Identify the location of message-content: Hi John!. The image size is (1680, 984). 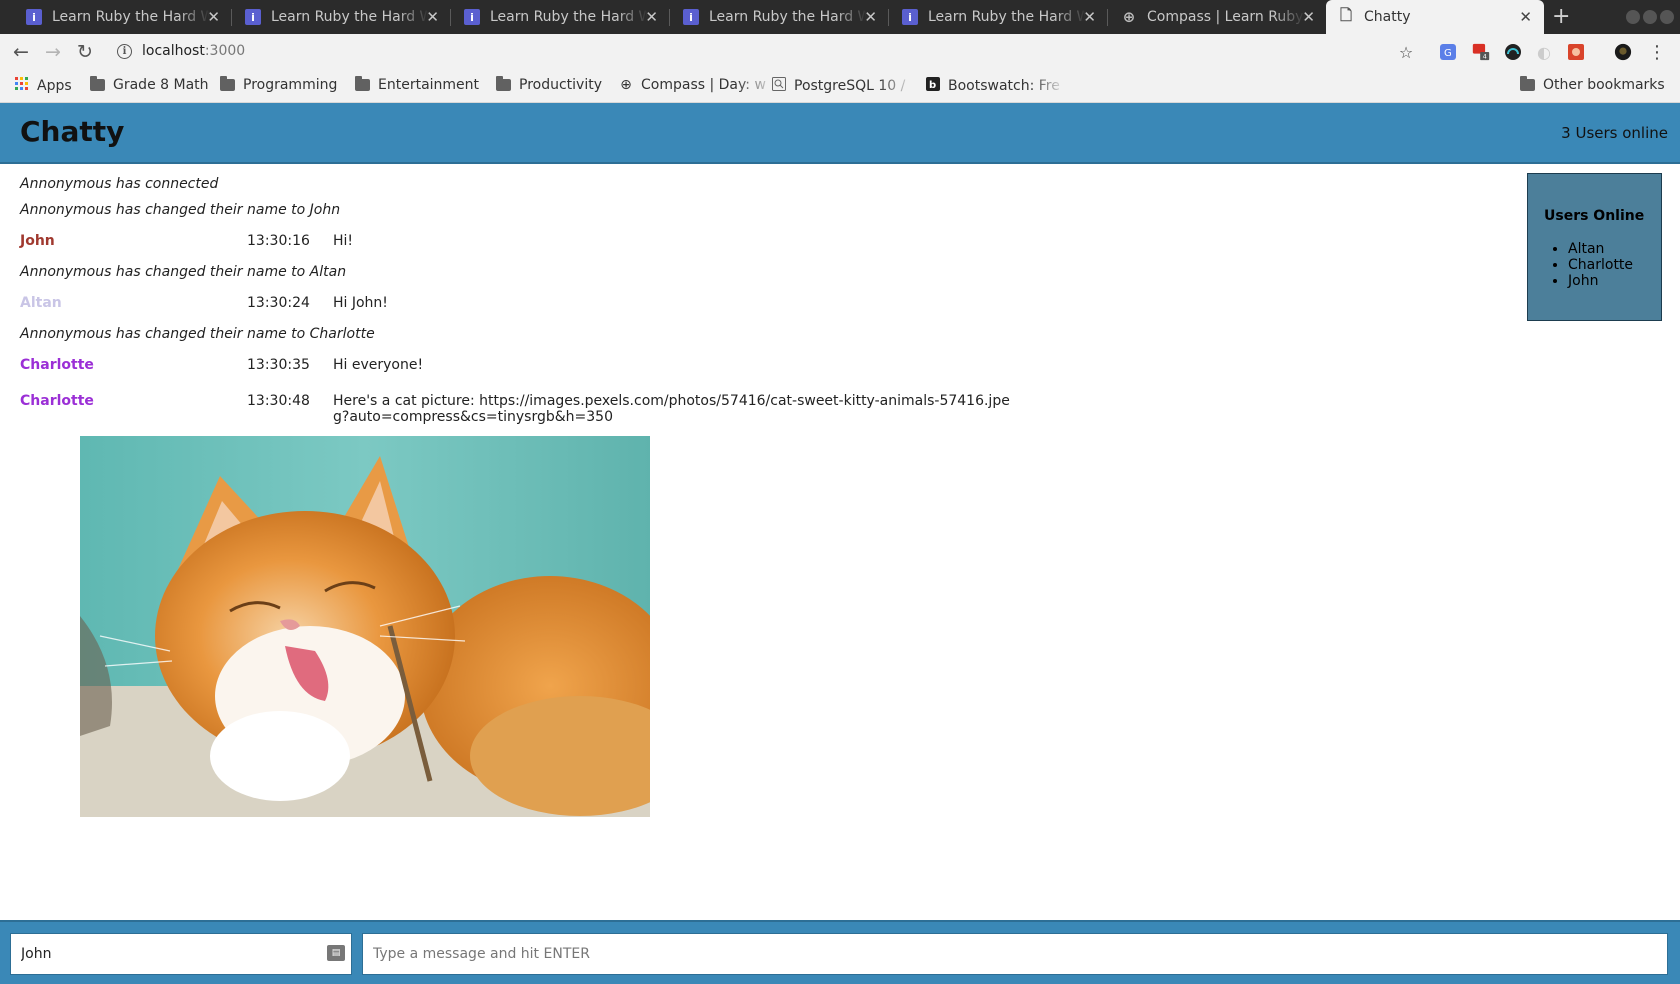
(360, 303).